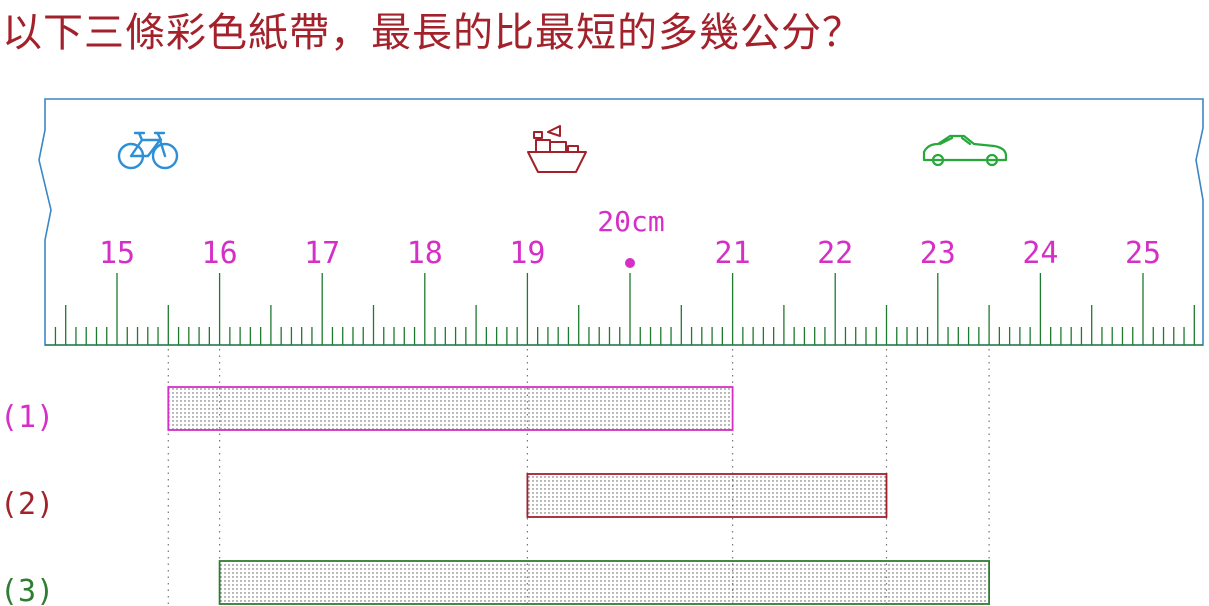 The width and height of the screenshot is (1209, 606). What do you see at coordinates (322, 253) in the screenshot?
I see `ruler-label: 17` at bounding box center [322, 253].